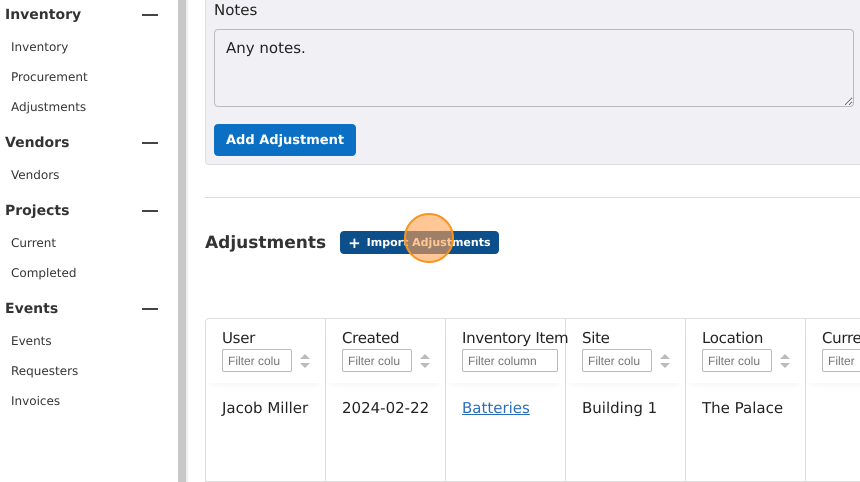  Describe the element at coordinates (89, 51) in the screenshot. I see `sidebar-item: Inventory` at that location.